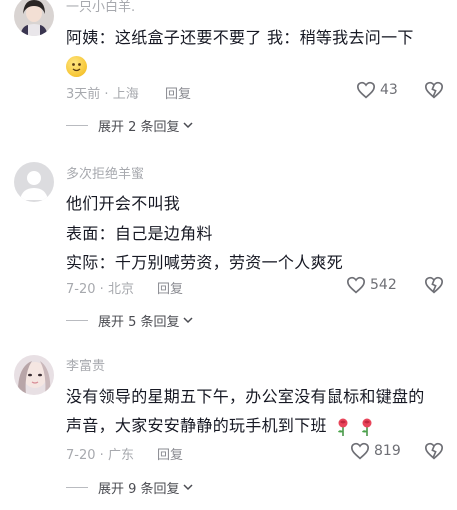 The width and height of the screenshot is (457, 510). I want to click on comment-time: 3天前, so click(83, 94).